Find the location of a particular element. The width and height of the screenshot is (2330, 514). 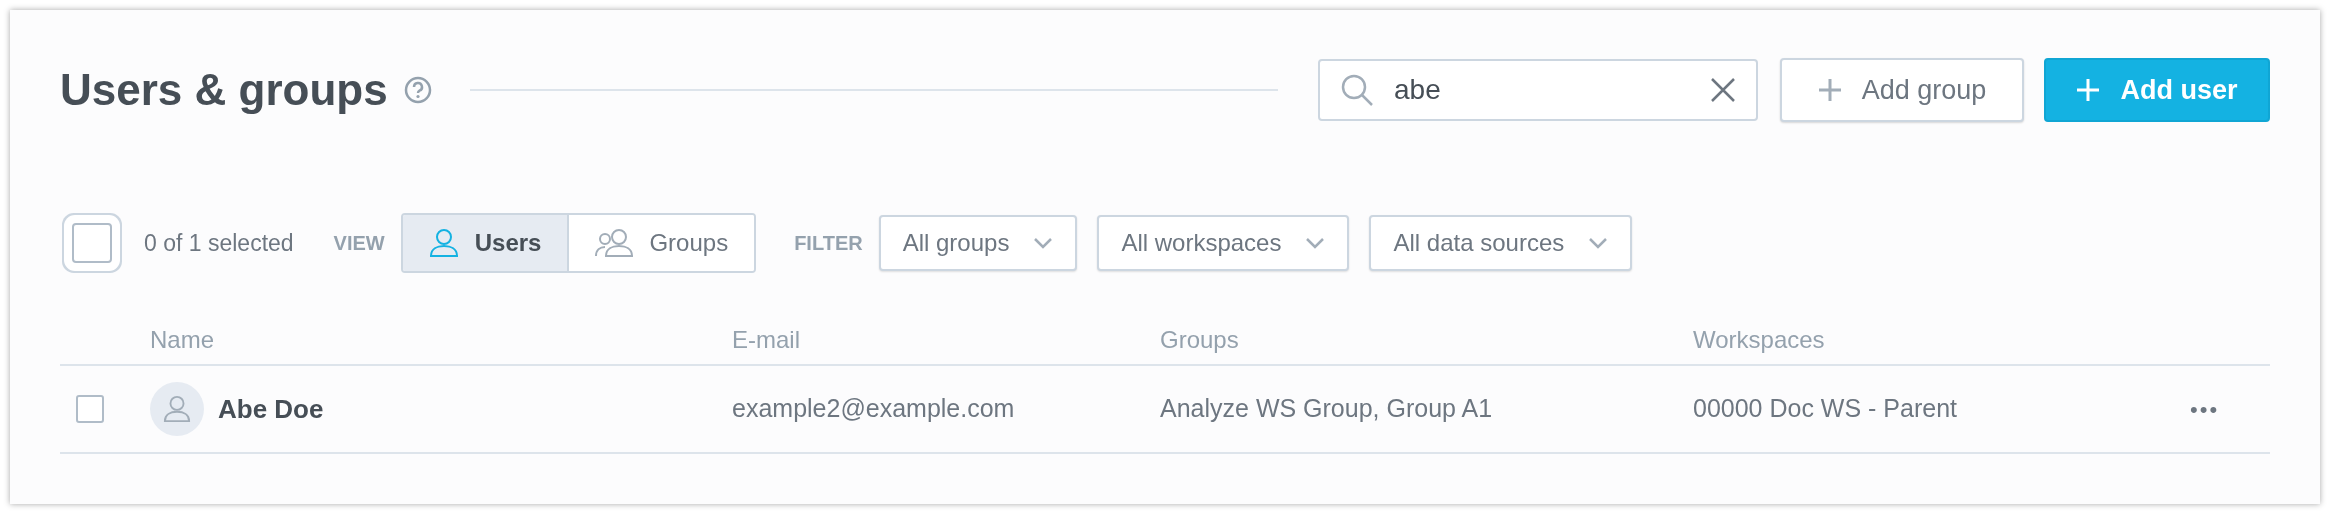

selection-count: 0 of 1 selected is located at coordinates (219, 243).